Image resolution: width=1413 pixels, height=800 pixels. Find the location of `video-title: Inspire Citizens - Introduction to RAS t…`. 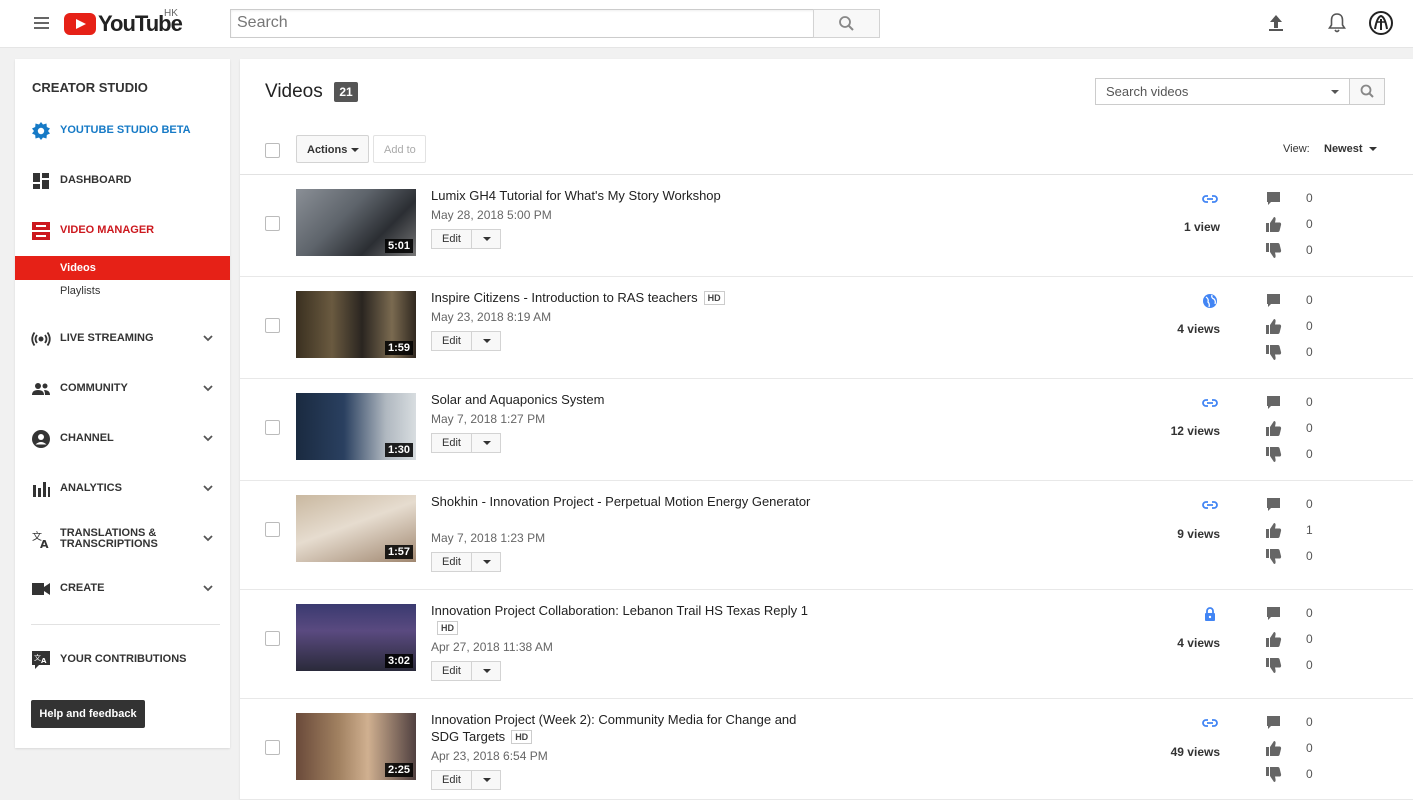

video-title: Inspire Citizens - Introduction to RAS t… is located at coordinates (621, 297).